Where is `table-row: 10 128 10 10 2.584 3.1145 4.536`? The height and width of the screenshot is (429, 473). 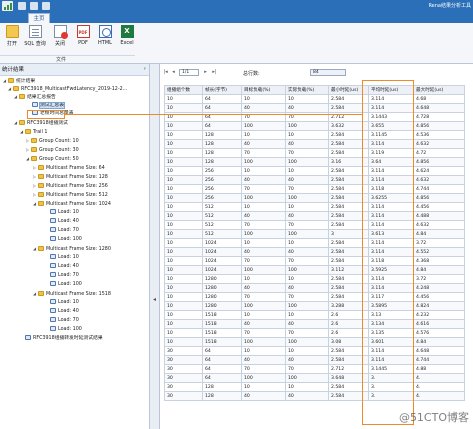 table-row: 10 128 10 10 2.584 3.1145 4.536 is located at coordinates (314, 135).